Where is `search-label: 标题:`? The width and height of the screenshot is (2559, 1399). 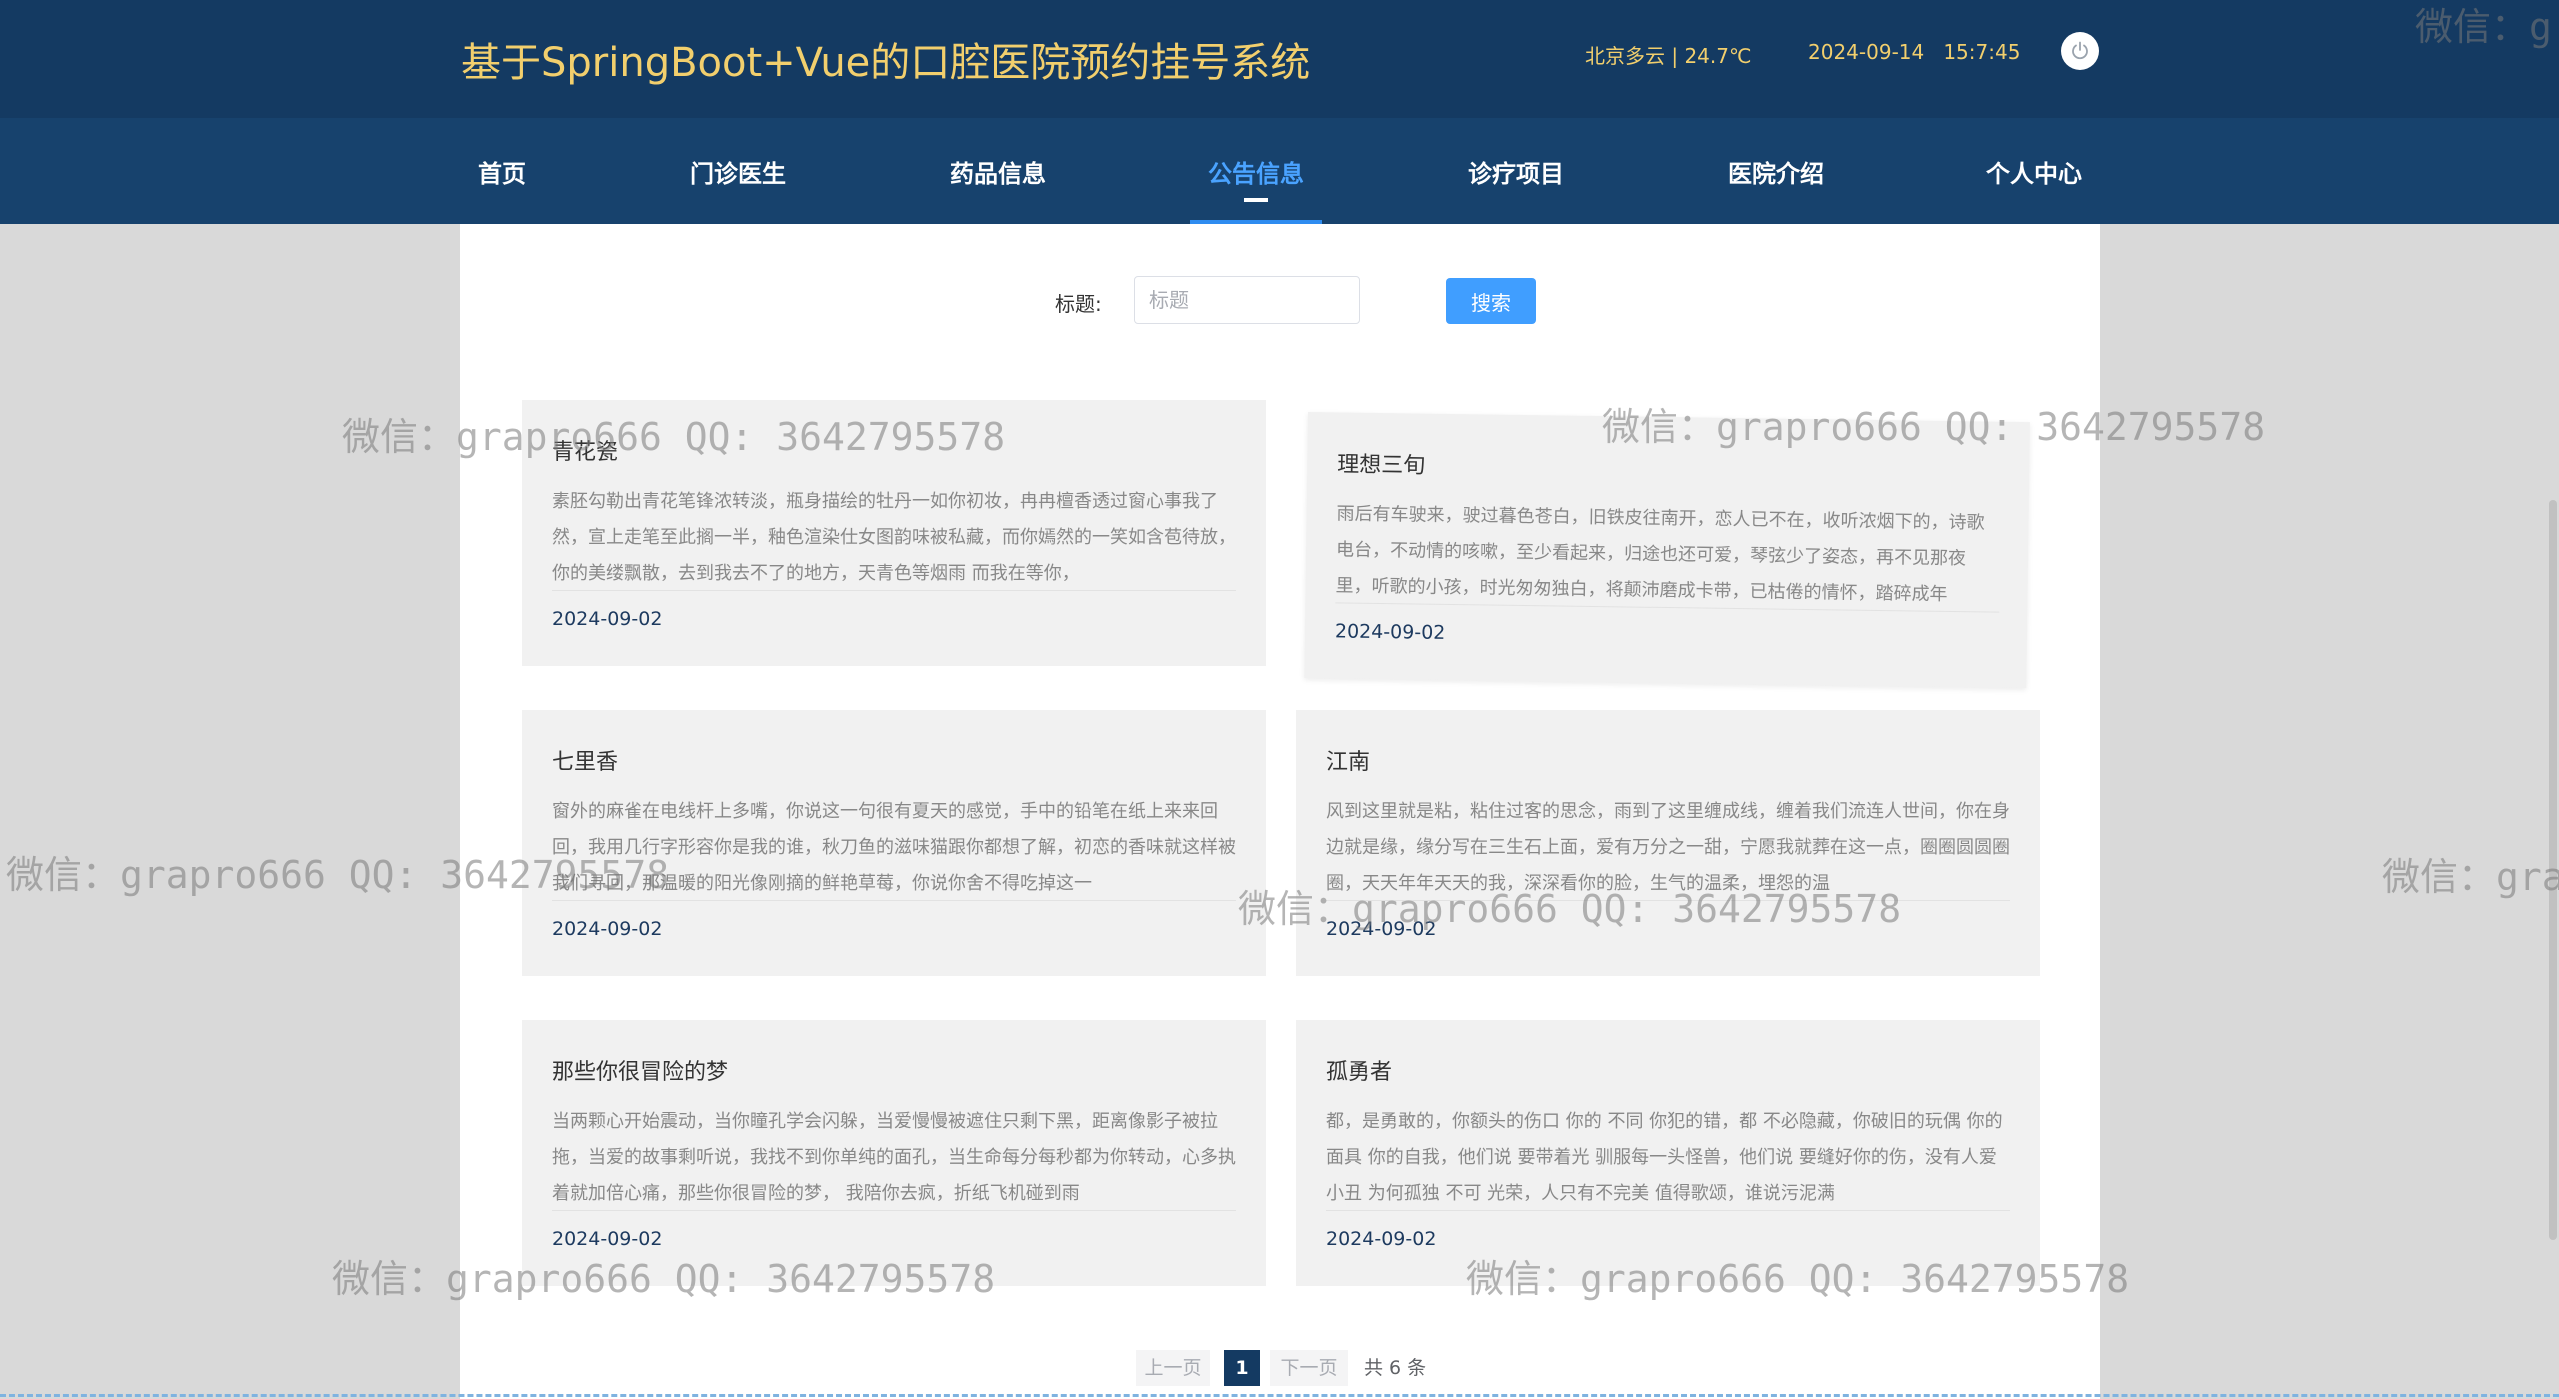 search-label: 标题: is located at coordinates (1078, 304).